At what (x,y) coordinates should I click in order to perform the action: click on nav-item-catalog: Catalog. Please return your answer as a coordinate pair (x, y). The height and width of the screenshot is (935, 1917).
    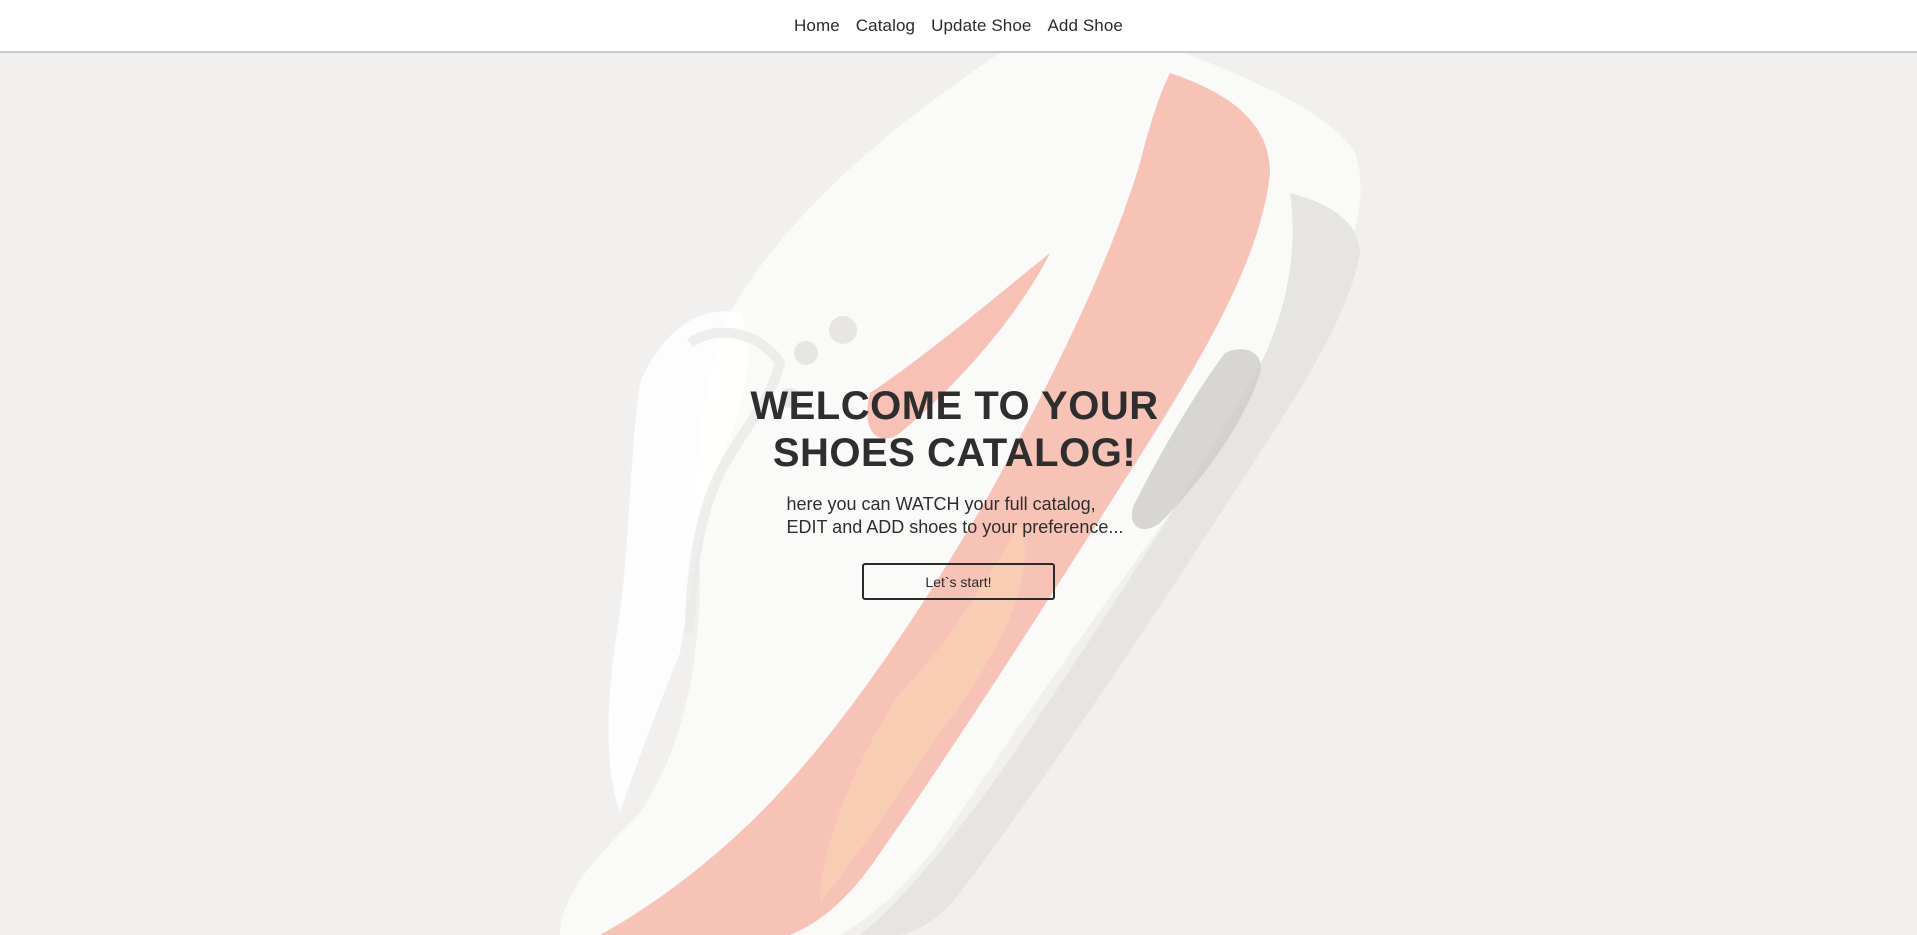
    Looking at the image, I should click on (885, 26).